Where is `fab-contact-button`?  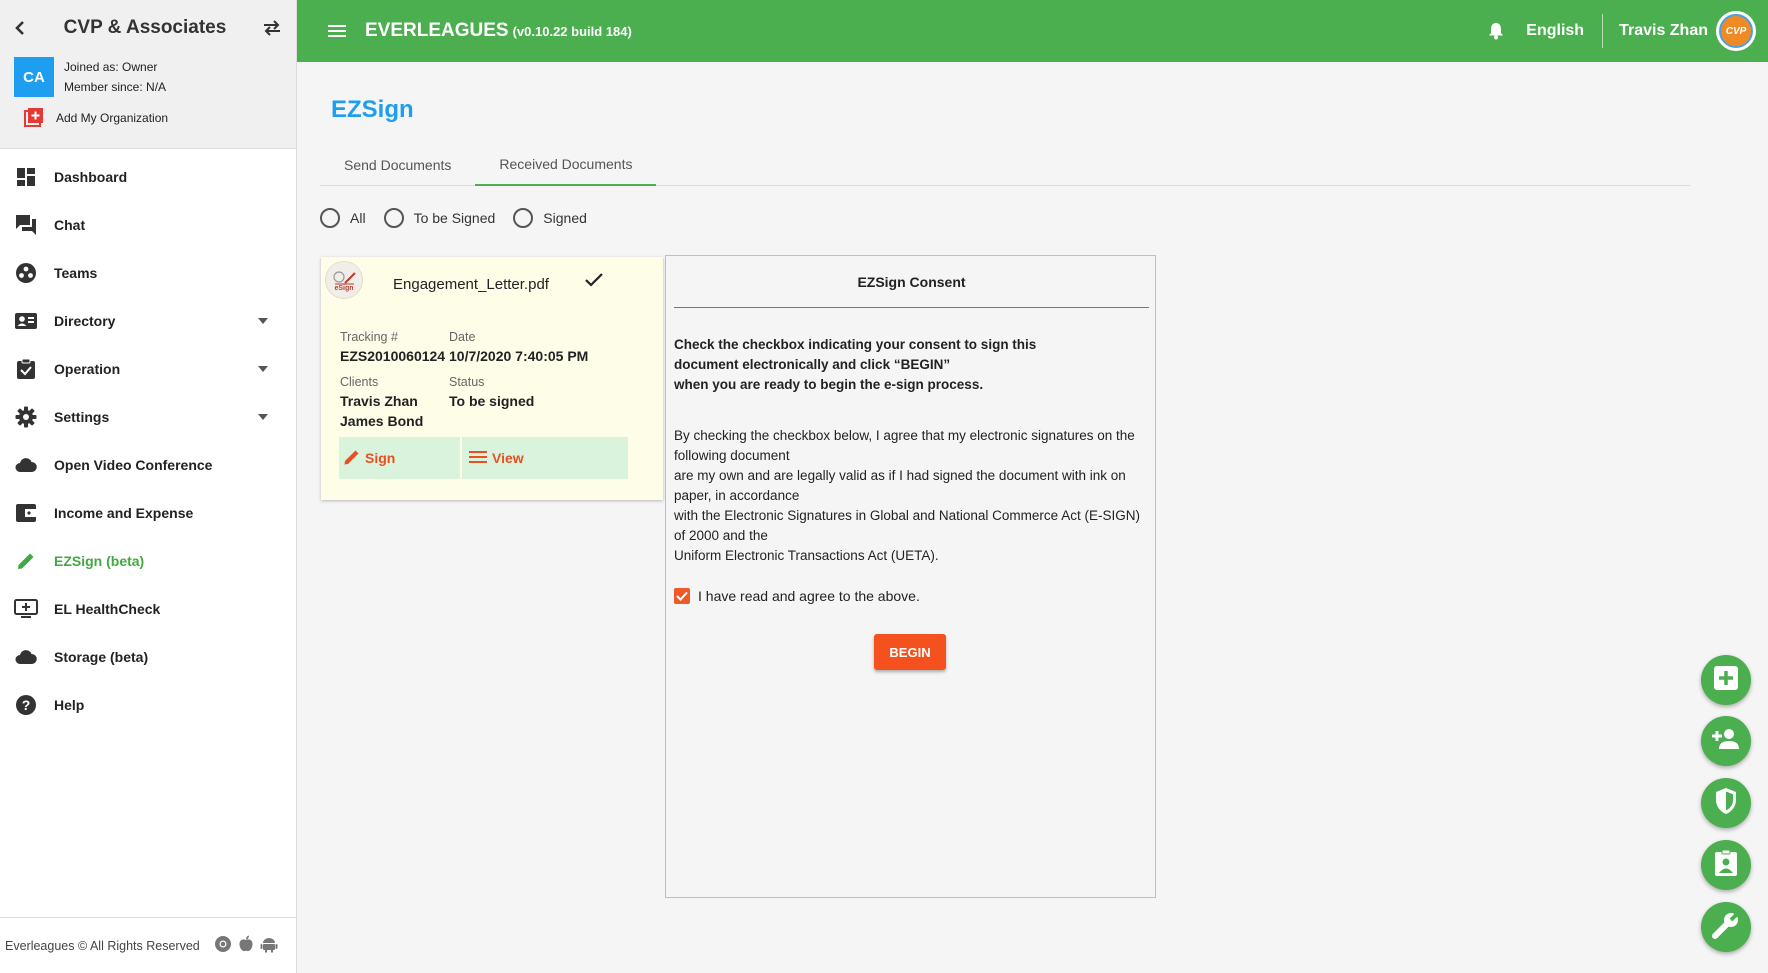
fab-contact-button is located at coordinates (1726, 865).